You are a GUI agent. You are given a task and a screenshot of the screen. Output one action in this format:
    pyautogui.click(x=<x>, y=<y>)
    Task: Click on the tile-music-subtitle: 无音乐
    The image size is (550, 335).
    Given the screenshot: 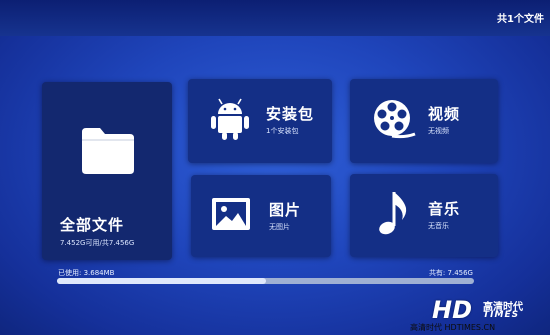 What is the action you would take?
    pyautogui.click(x=438, y=226)
    